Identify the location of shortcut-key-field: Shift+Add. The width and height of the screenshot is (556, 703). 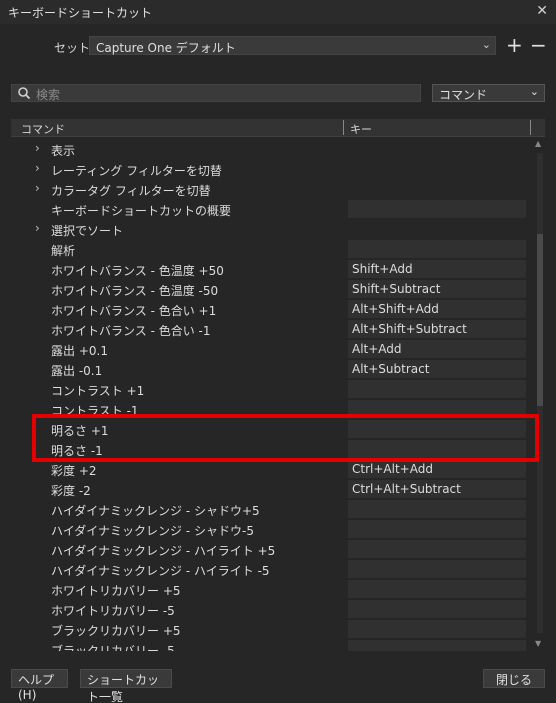
(437, 269).